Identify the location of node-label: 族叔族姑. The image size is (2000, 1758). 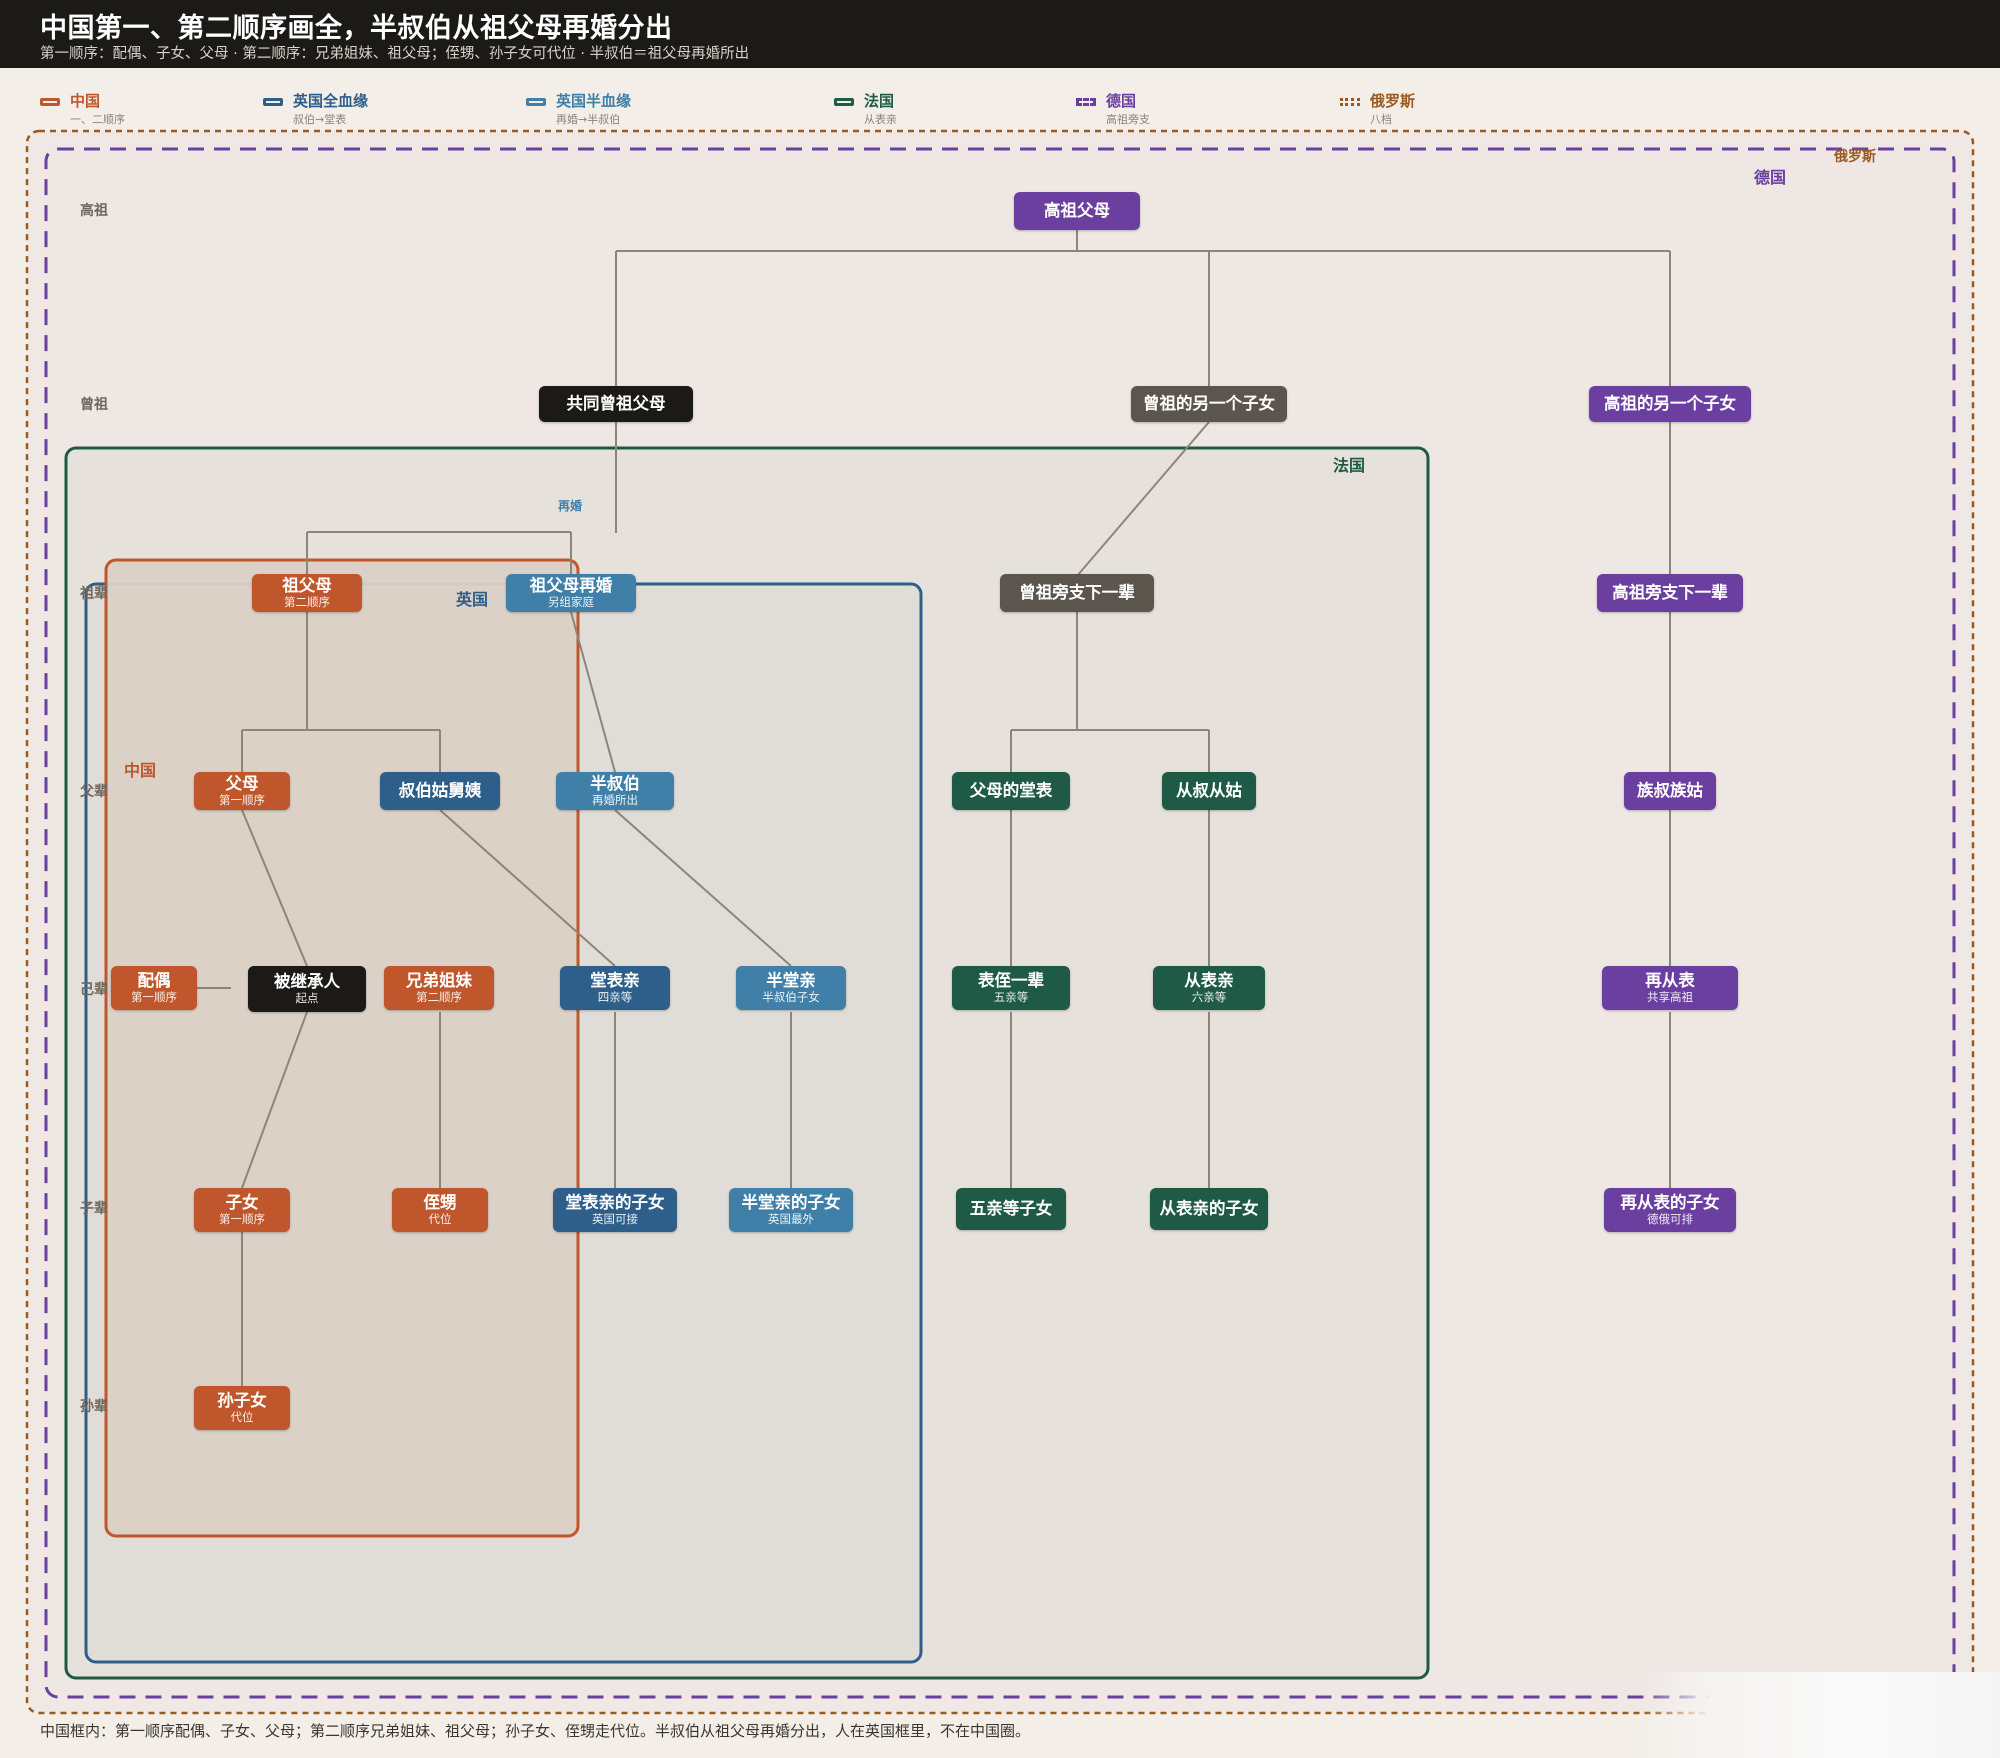
(1670, 790).